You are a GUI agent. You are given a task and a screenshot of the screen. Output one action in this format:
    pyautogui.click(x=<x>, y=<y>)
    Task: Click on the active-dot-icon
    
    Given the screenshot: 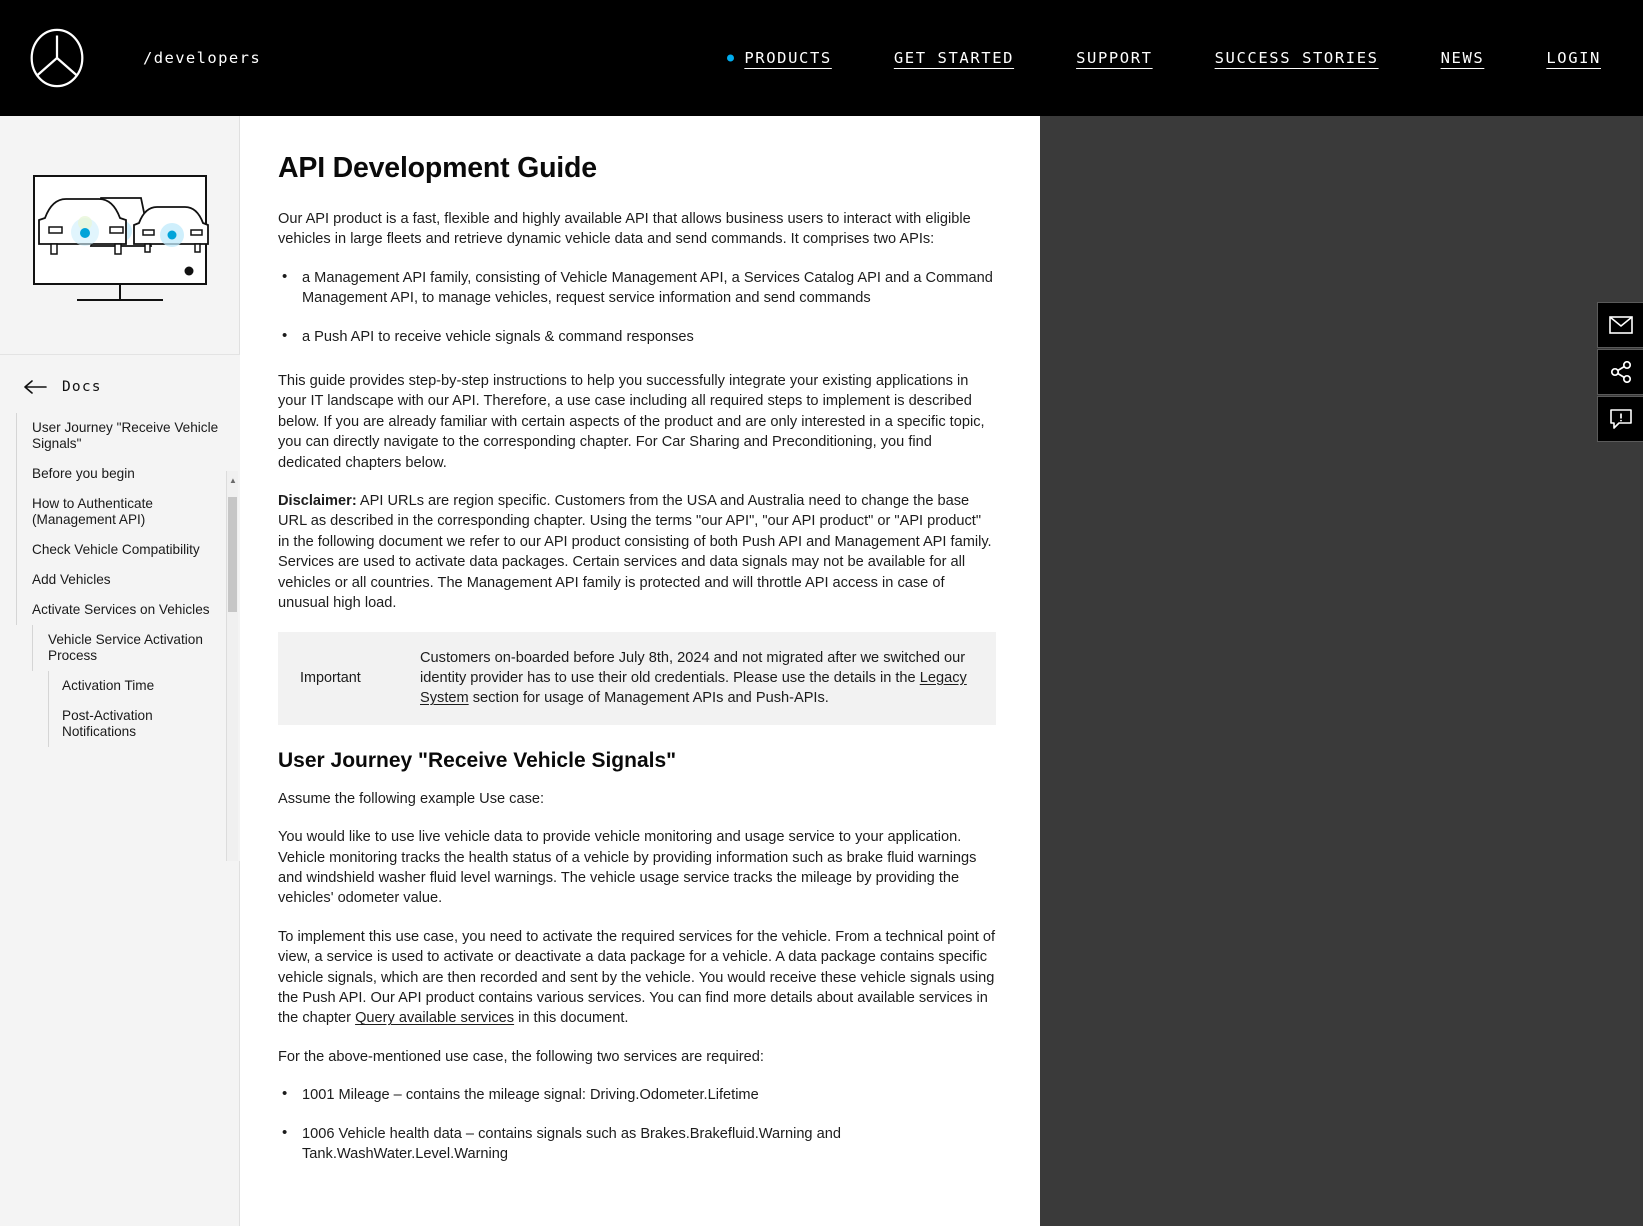 What is the action you would take?
    pyautogui.click(x=731, y=58)
    